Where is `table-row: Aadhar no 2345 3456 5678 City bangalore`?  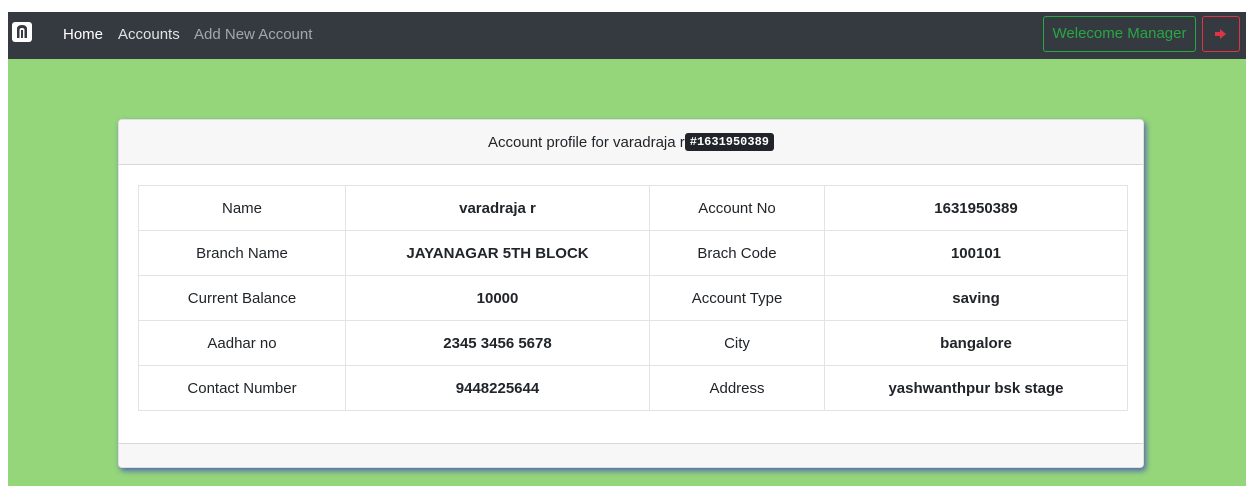
table-row: Aadhar no 2345 3456 5678 City bangalore is located at coordinates (633, 343).